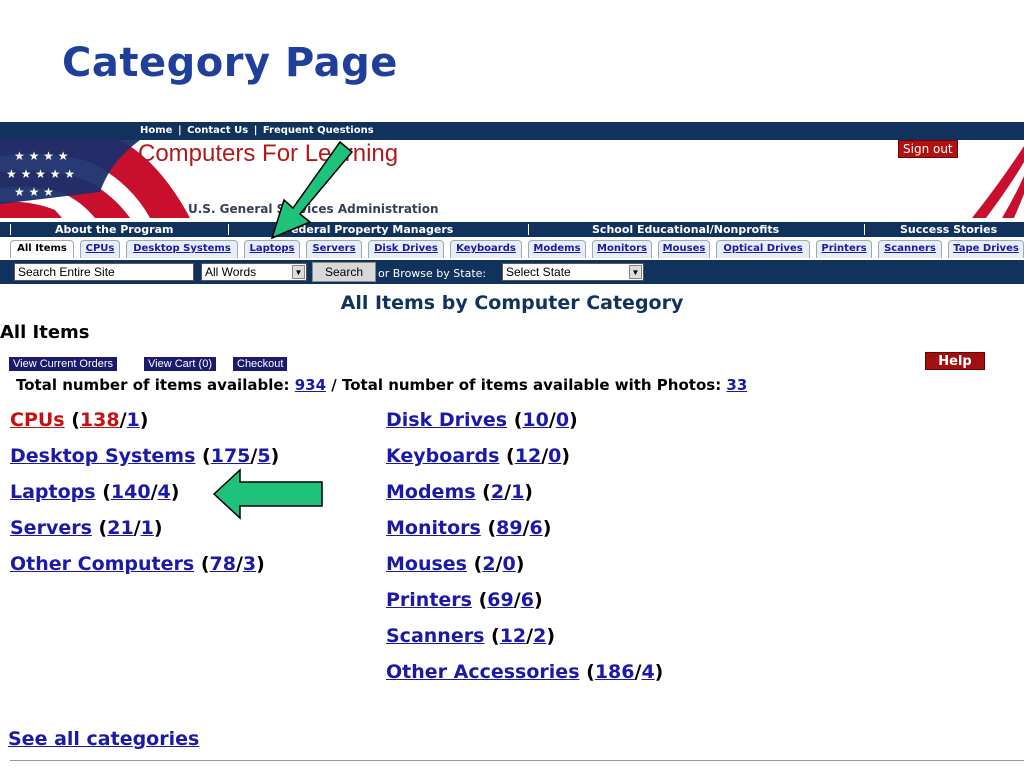 The height and width of the screenshot is (768, 1024). Describe the element at coordinates (231, 272) in the screenshot. I see `search-mode-value: All Words` at that location.